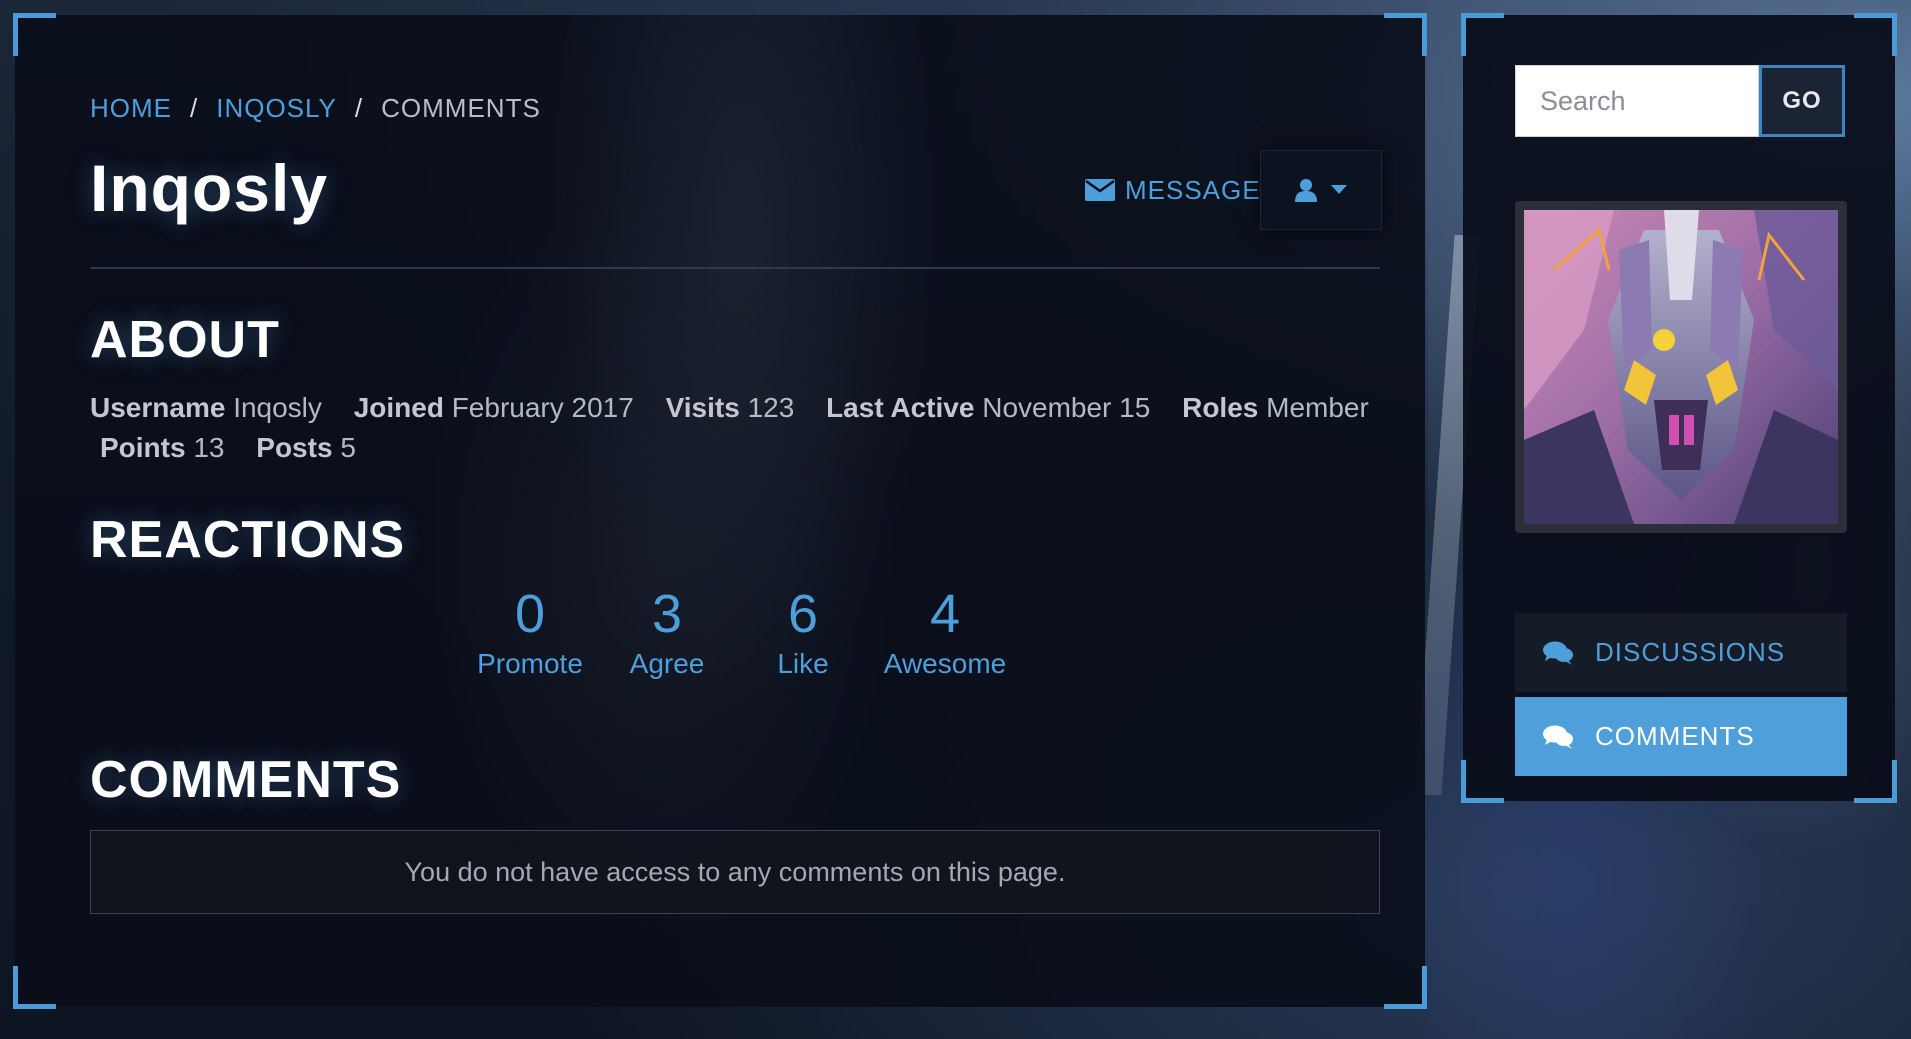 The width and height of the screenshot is (1911, 1039). What do you see at coordinates (1690, 652) in the screenshot?
I see `sidebar-item-label: Discussions` at bounding box center [1690, 652].